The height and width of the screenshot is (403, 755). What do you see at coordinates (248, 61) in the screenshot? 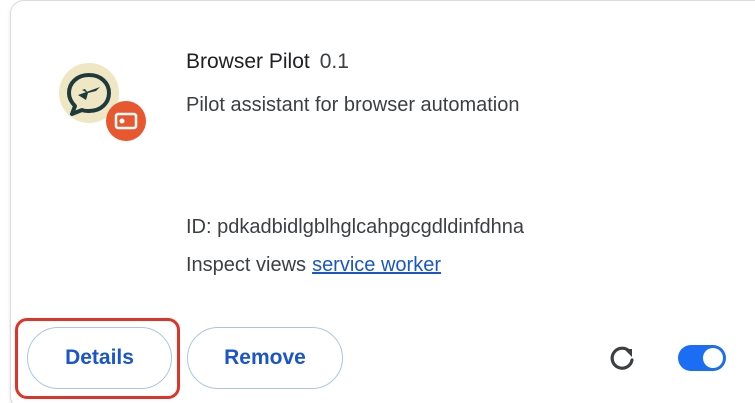
I see `extension-name: Browser Pilot` at bounding box center [248, 61].